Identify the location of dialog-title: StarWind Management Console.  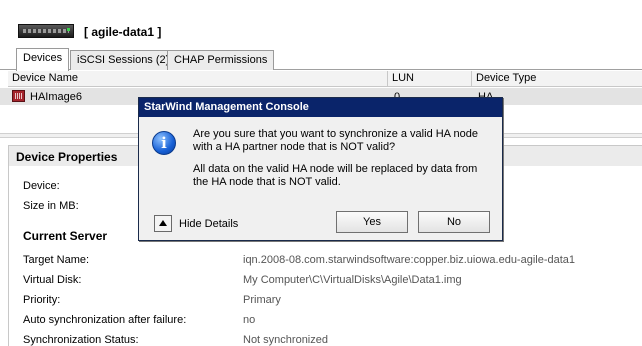
(320, 107).